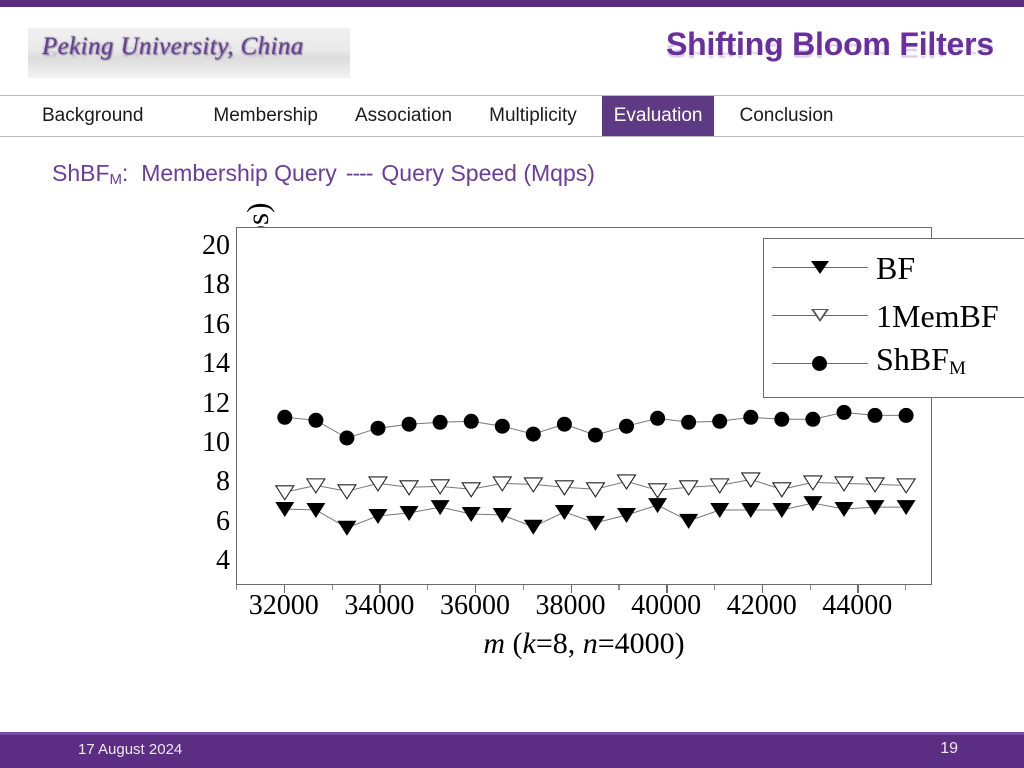 This screenshot has width=1024, height=768. I want to click on subtitle-subscript: M, so click(116, 179).